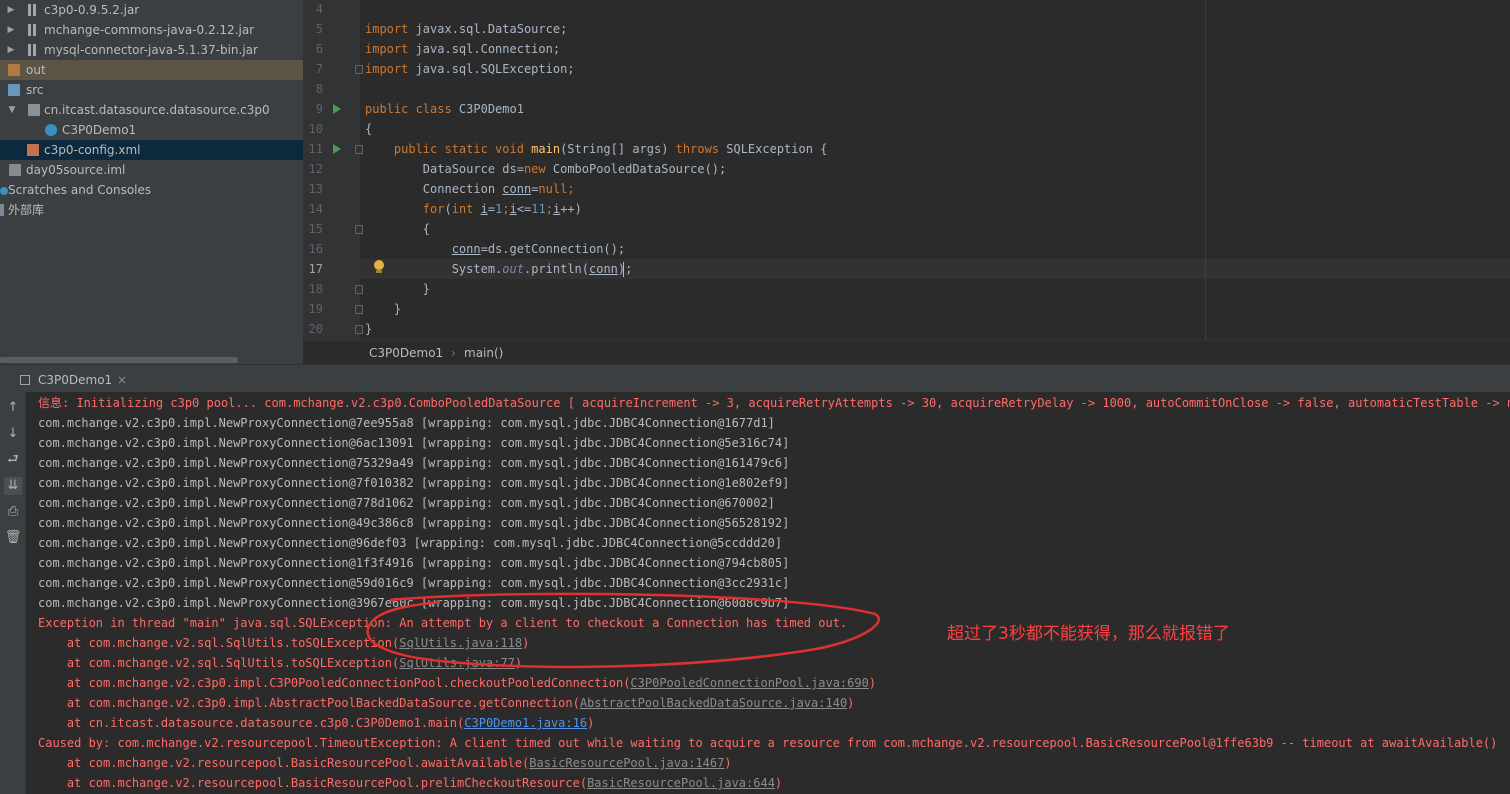 Image resolution: width=1510 pixels, height=794 pixels. What do you see at coordinates (315, 229) in the screenshot?
I see `line-number: 15` at bounding box center [315, 229].